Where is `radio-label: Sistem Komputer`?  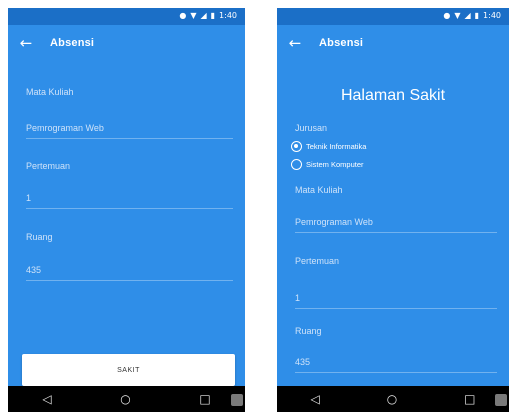 radio-label: Sistem Komputer is located at coordinates (335, 164).